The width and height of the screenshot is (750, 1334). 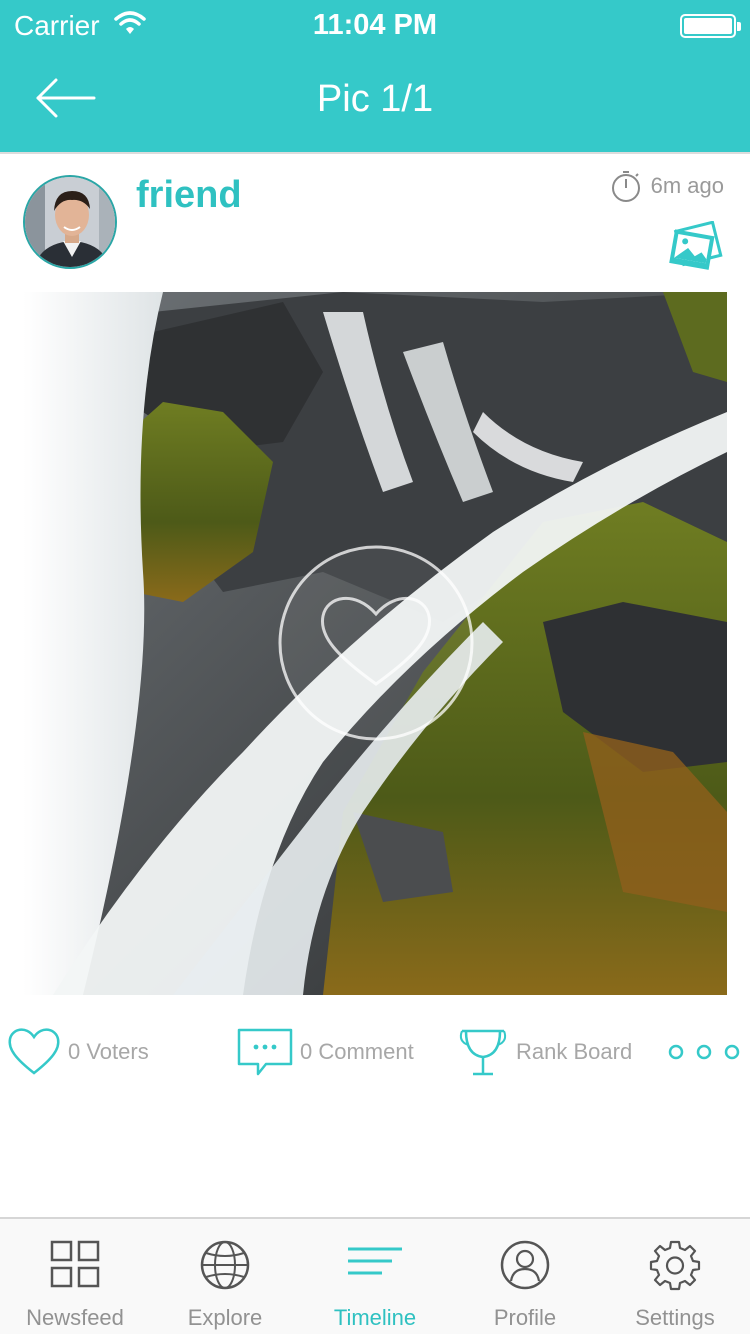 I want to click on tab-newsfeed: Newsfeed, so click(x=75, y=1276).